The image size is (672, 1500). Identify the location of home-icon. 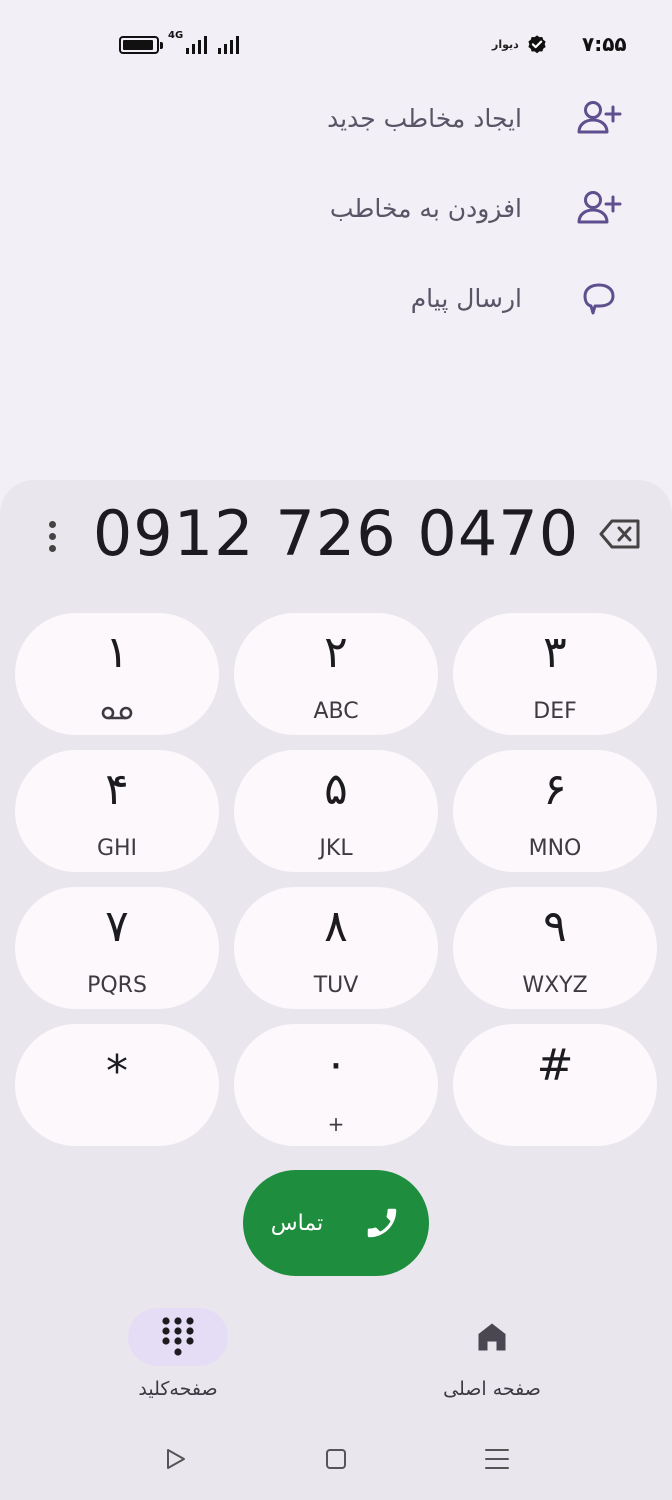
(492, 1337).